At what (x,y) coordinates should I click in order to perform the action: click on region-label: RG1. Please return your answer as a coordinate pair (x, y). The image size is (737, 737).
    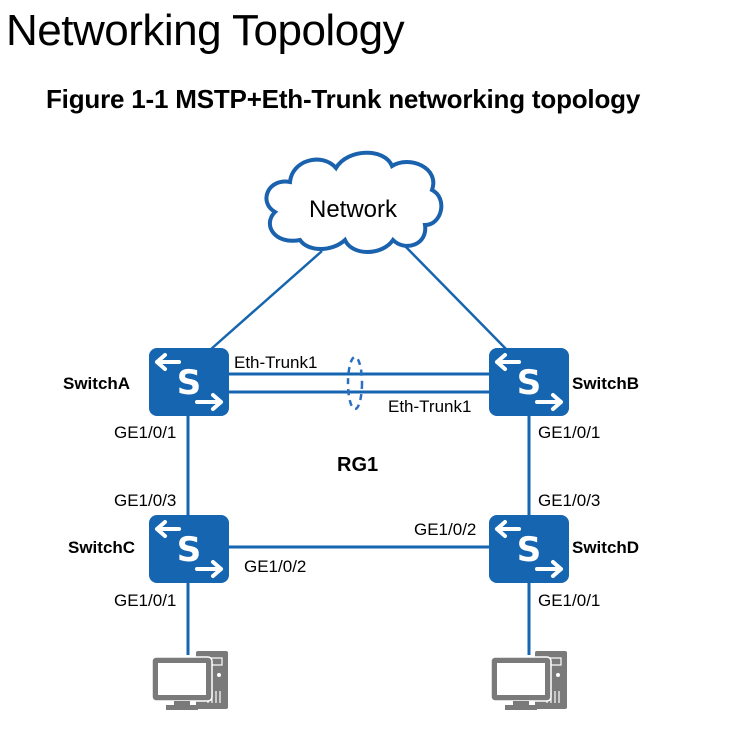
    Looking at the image, I should click on (357, 465).